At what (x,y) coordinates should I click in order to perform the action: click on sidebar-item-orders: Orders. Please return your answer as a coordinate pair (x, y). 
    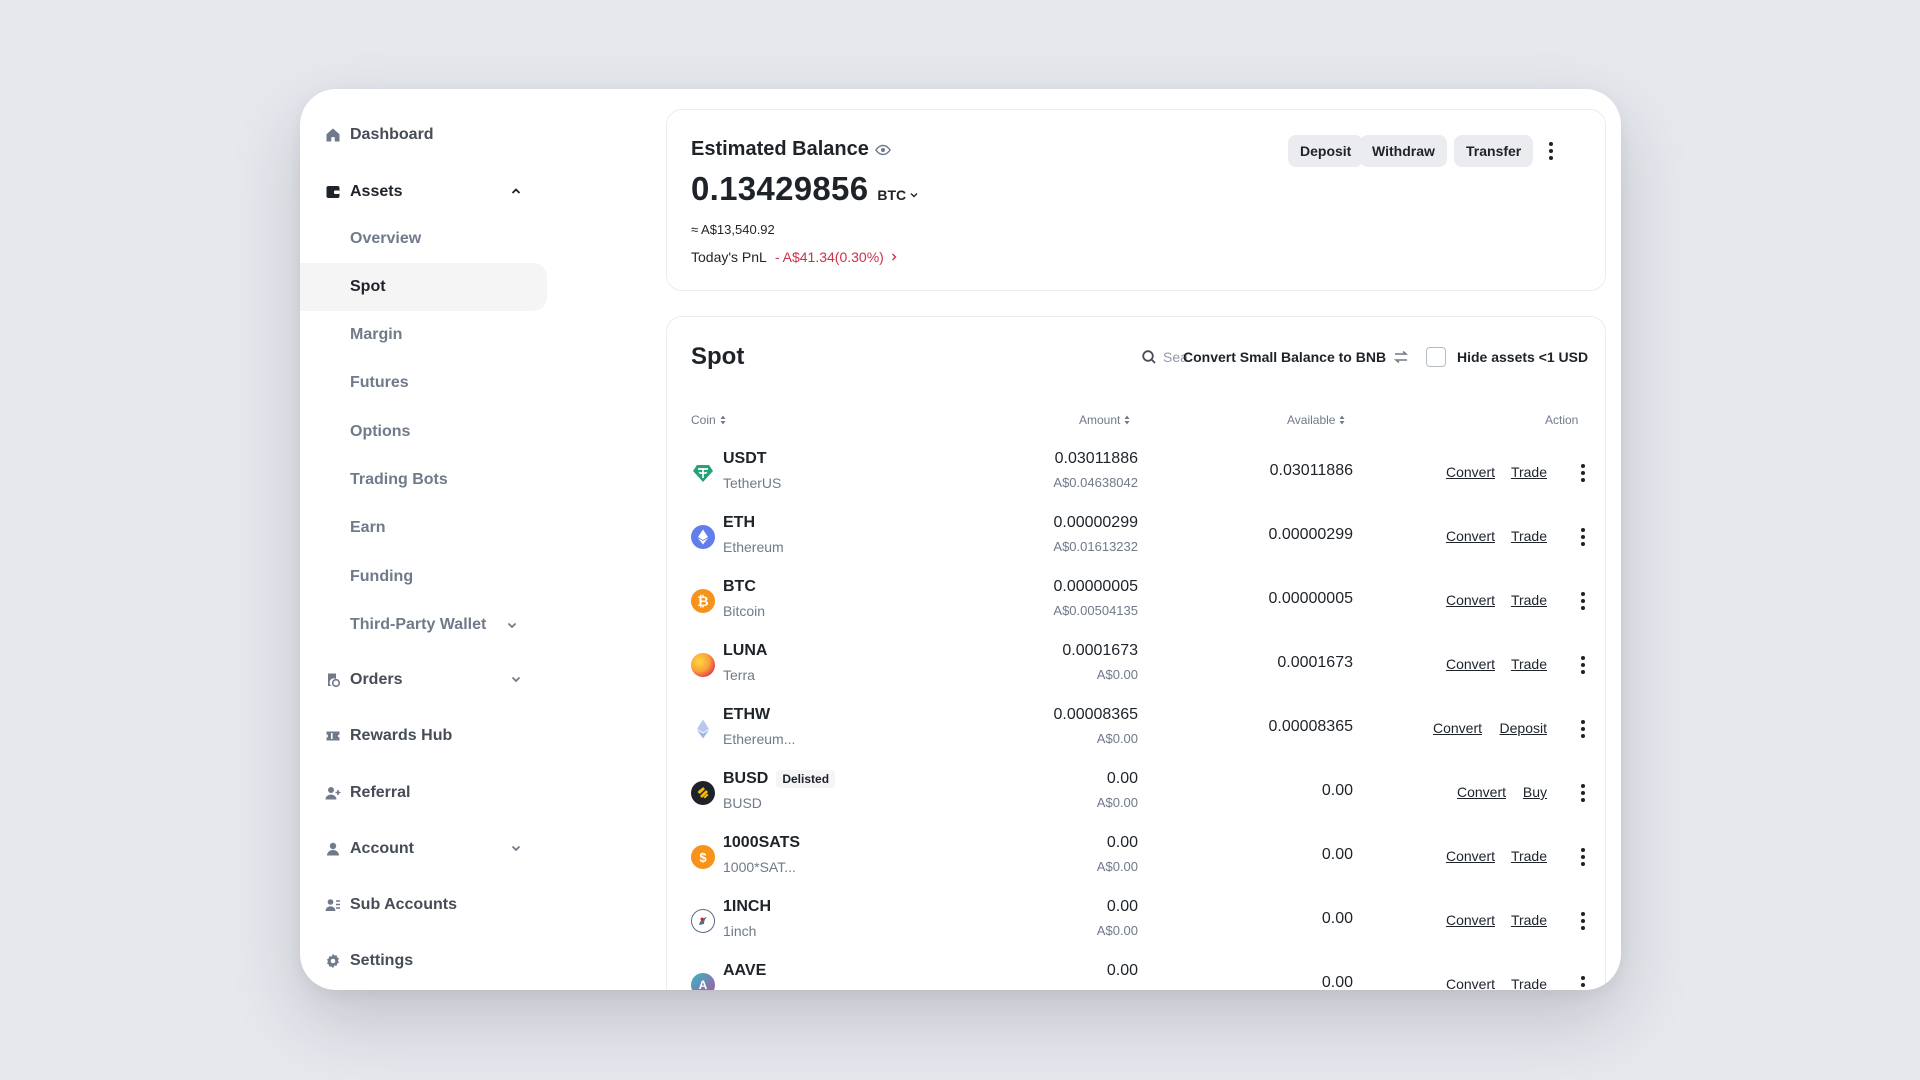
    Looking at the image, I should click on (426, 680).